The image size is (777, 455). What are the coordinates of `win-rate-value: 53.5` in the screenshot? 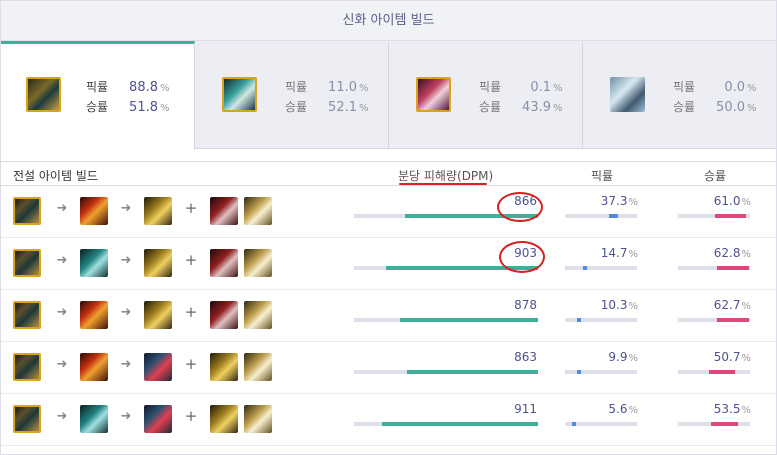 It's located at (727, 409).